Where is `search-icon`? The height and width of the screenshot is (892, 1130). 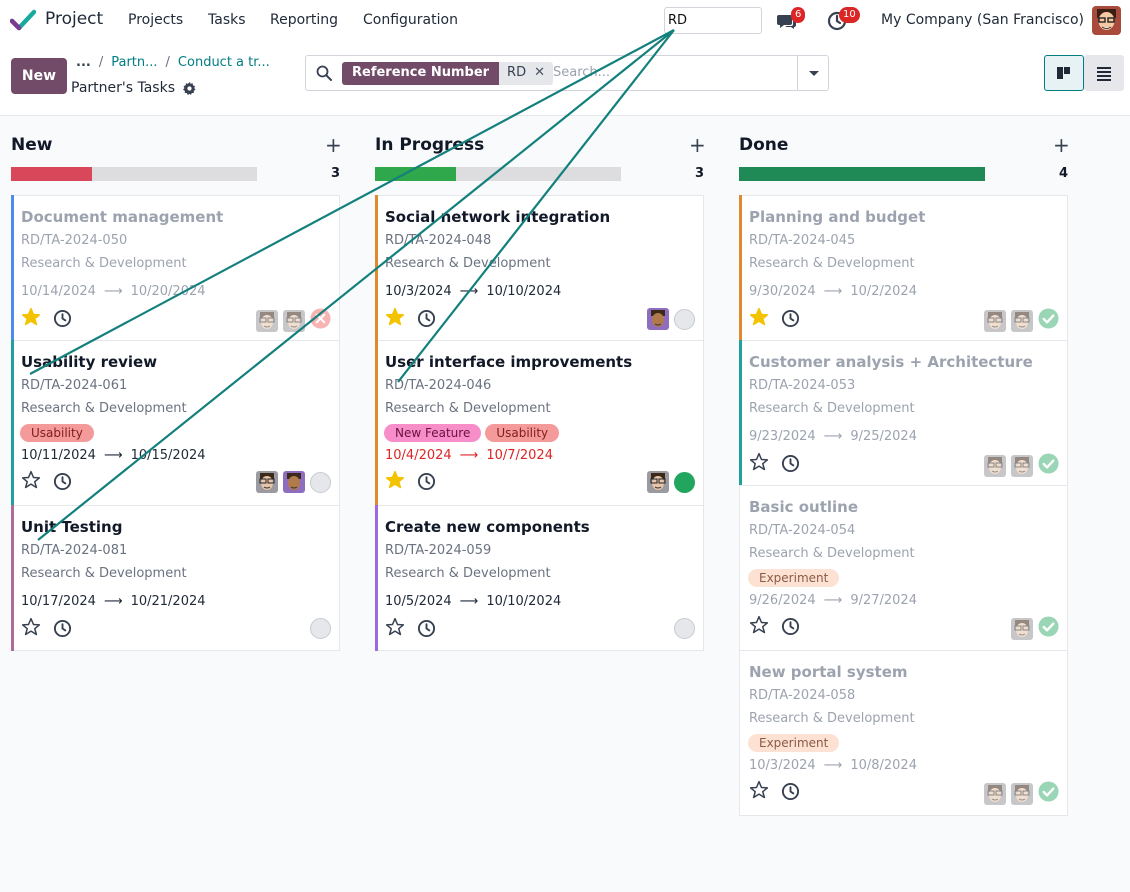
search-icon is located at coordinates (324, 73).